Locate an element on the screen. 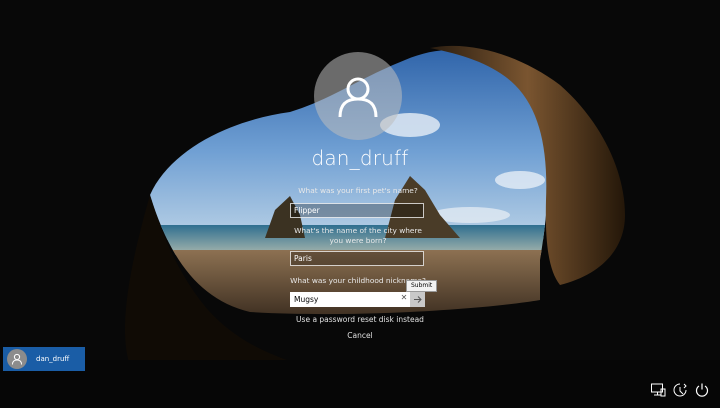 Image resolution: width=720 pixels, height=408 pixels. submit-button is located at coordinates (417, 299).